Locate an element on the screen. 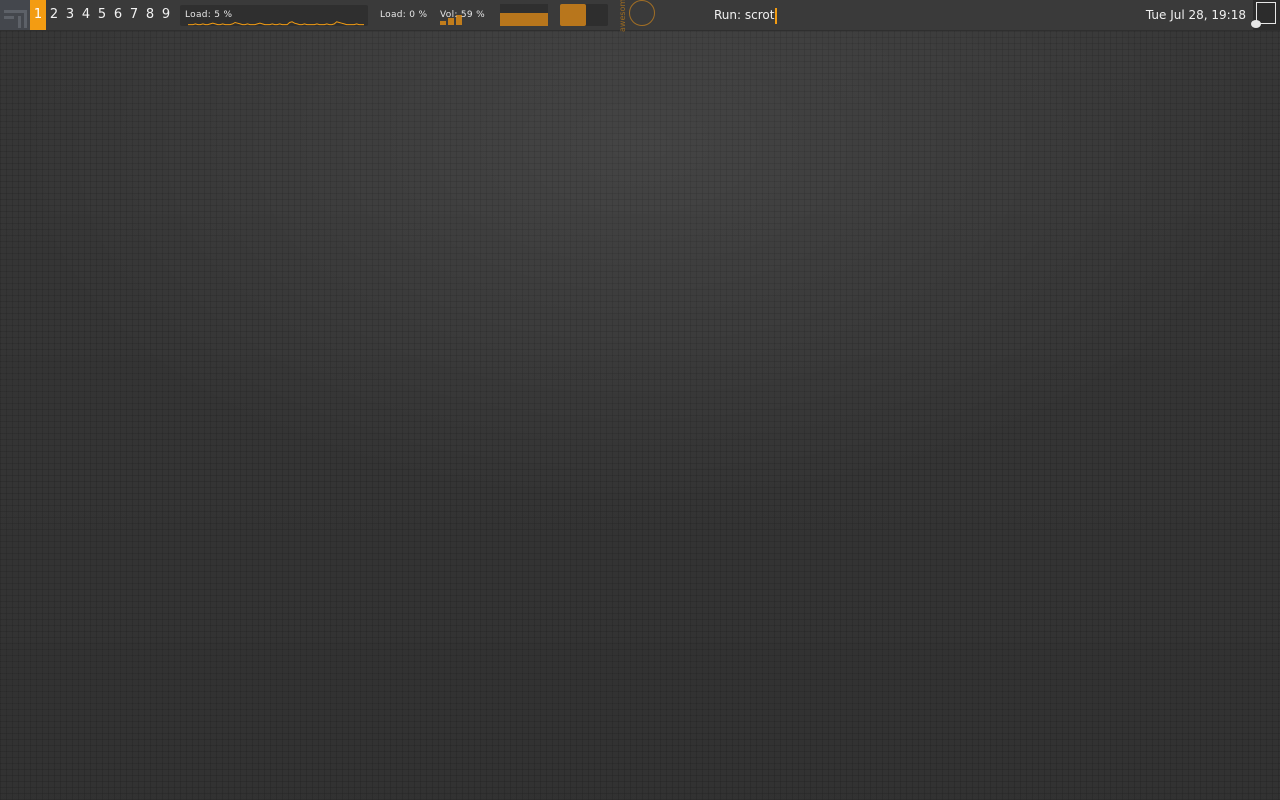  taglist: 1 2 3 4 5 6 7 8 9 is located at coordinates (102, 15).